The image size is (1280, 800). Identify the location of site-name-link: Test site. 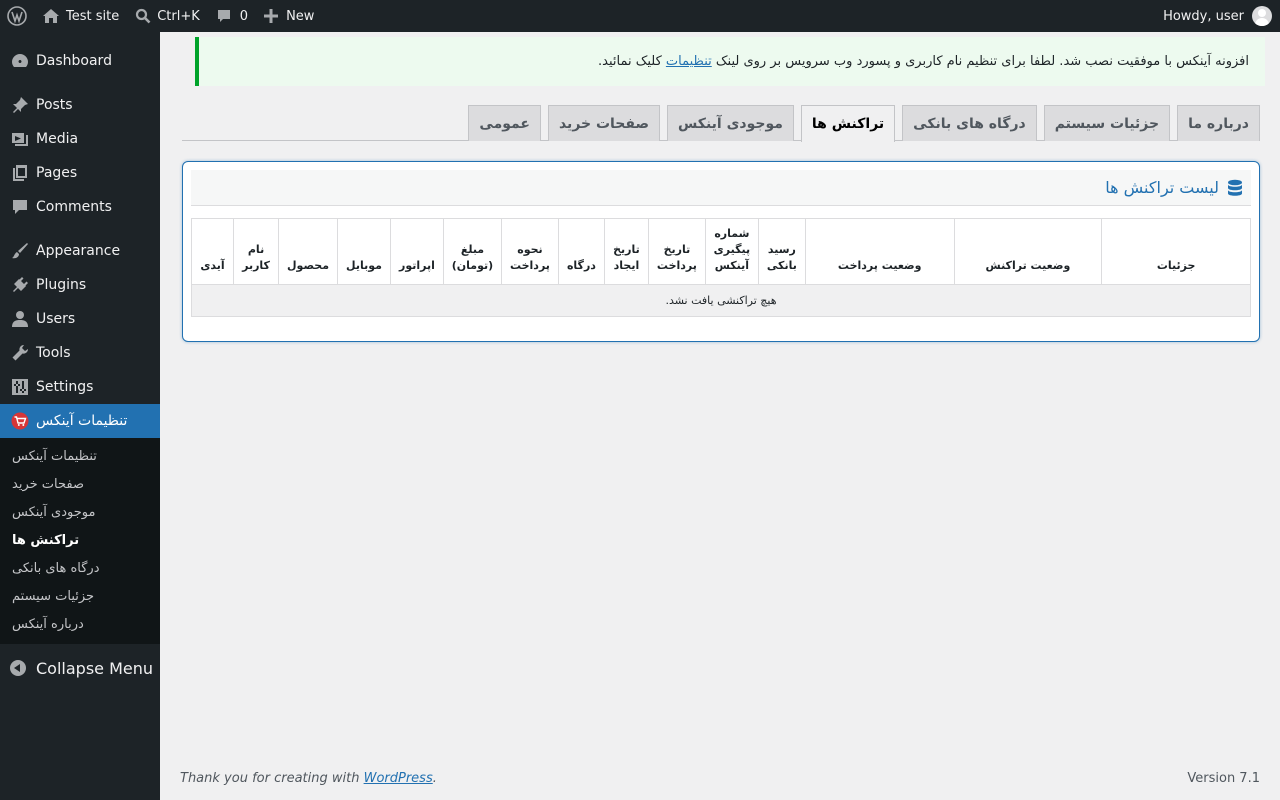
(80, 16).